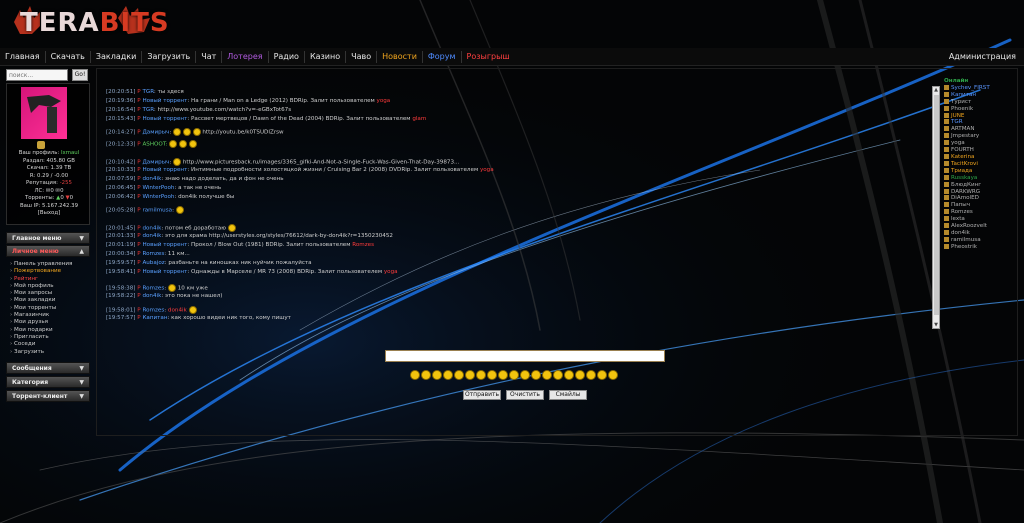 Image resolution: width=1024 pixels, height=523 pixels. Describe the element at coordinates (37, 75) in the screenshot. I see `search-input` at that location.